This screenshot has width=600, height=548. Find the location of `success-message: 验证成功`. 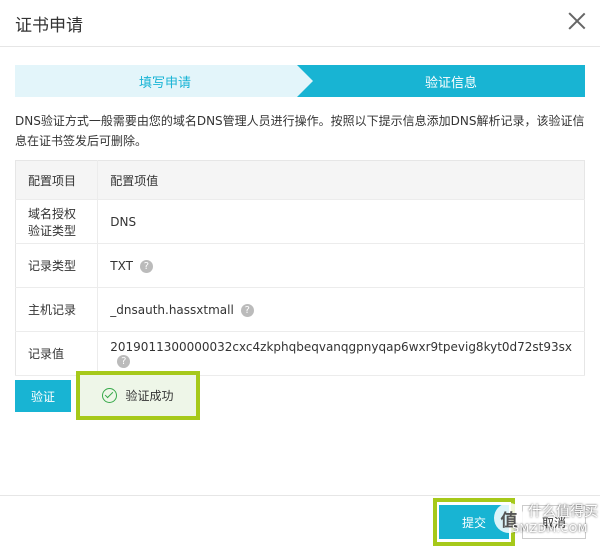

success-message: 验证成功 is located at coordinates (138, 395).